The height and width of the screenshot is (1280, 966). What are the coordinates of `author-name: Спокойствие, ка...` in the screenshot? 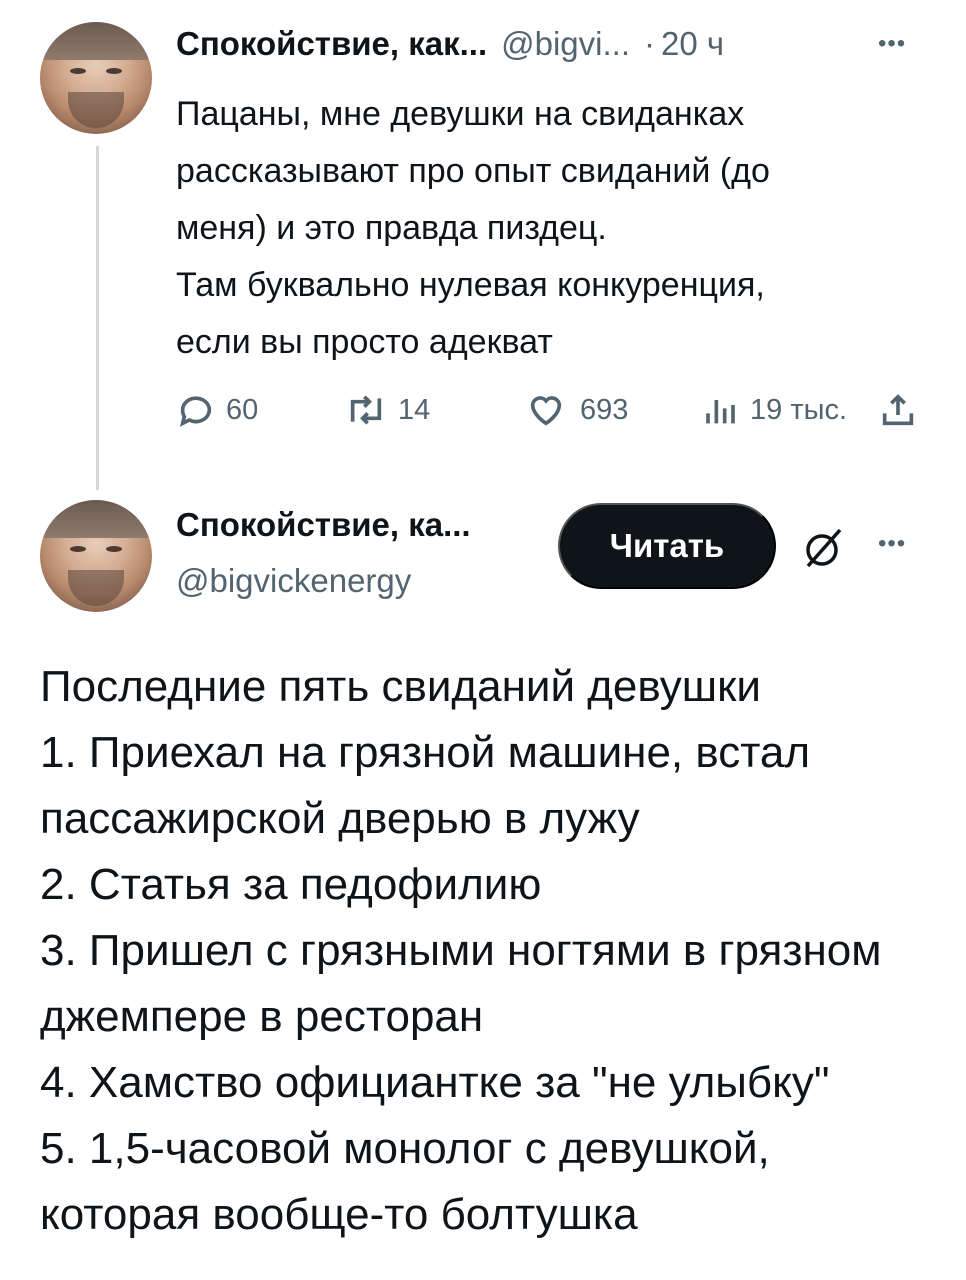 It's located at (323, 525).